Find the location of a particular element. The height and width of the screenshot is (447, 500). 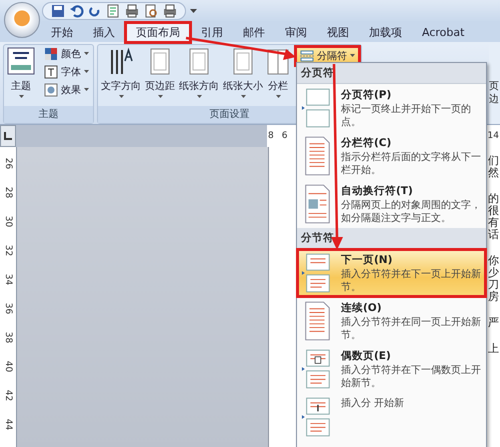

redo-icon is located at coordinates (95, 11).